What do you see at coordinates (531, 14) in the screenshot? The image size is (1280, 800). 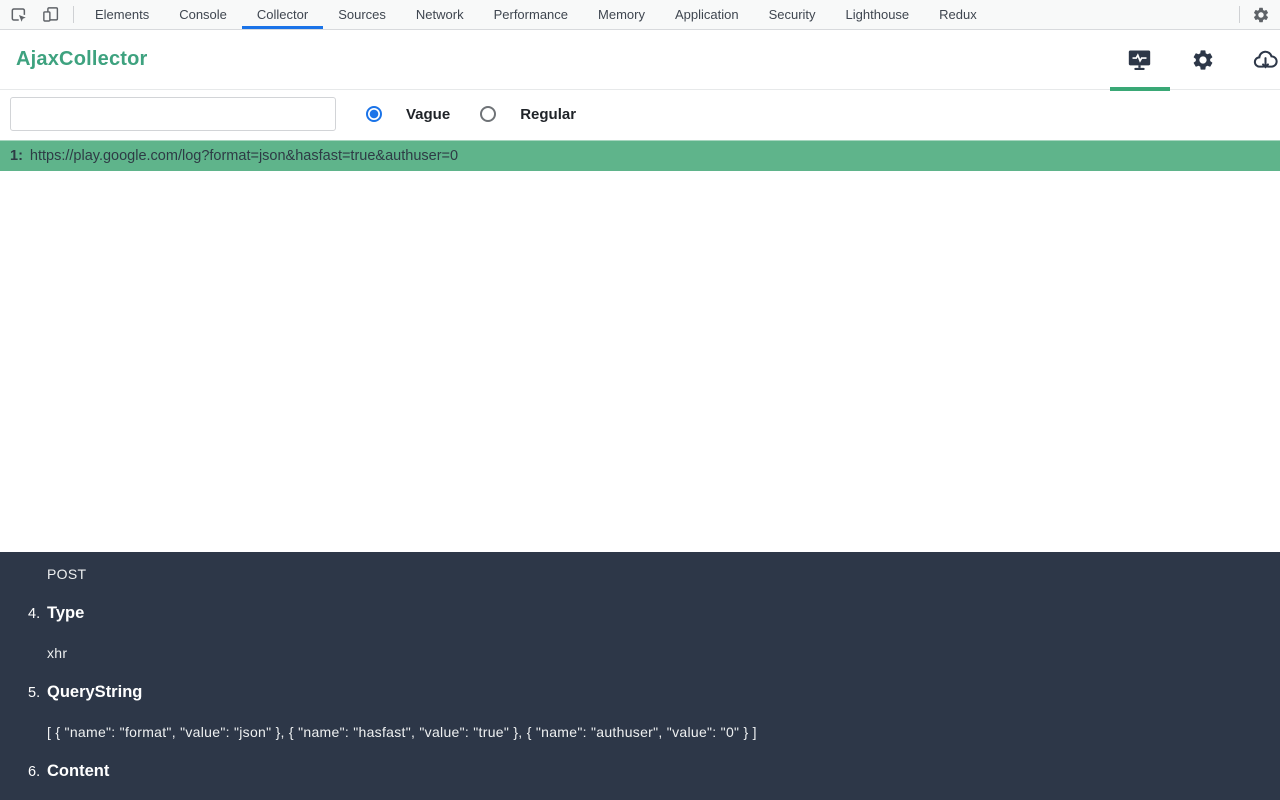 I see `devtools-tab-performance: Performance` at bounding box center [531, 14].